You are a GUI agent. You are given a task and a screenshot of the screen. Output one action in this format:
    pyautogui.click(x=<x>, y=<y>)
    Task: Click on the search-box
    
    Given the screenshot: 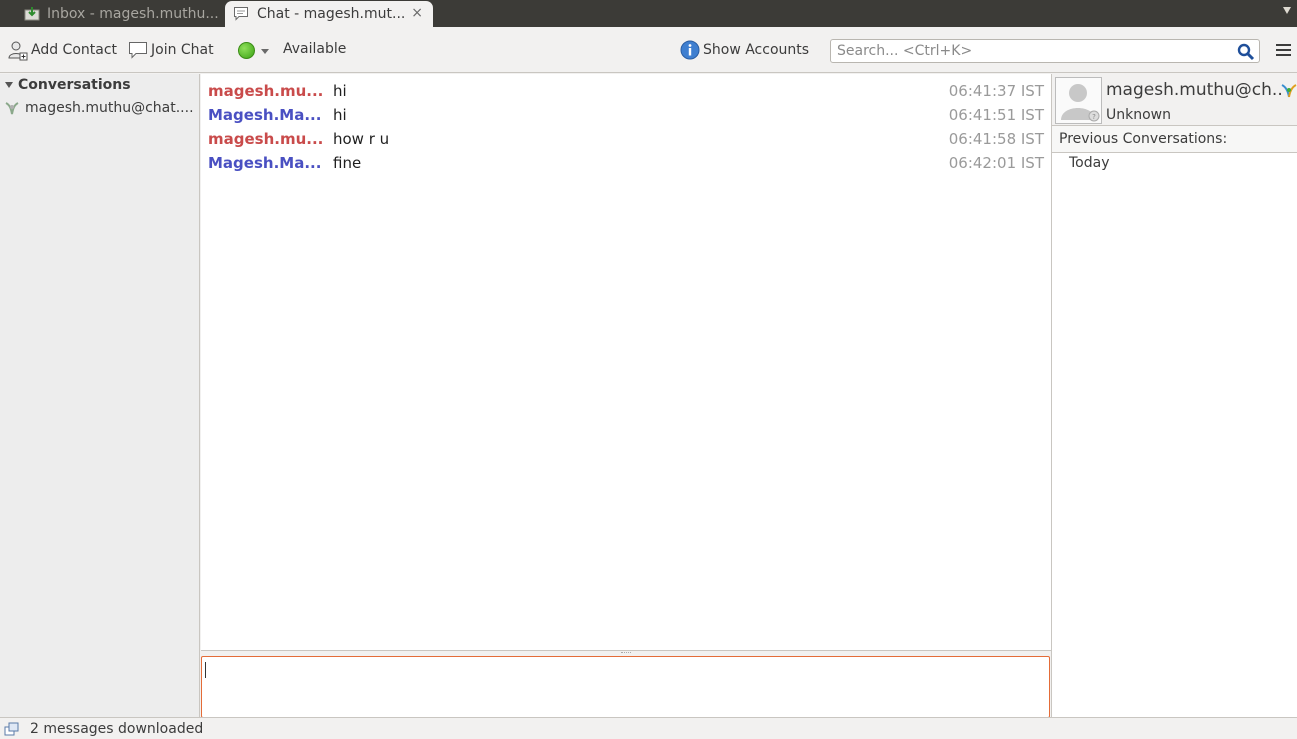 What is the action you would take?
    pyautogui.click(x=1045, y=51)
    